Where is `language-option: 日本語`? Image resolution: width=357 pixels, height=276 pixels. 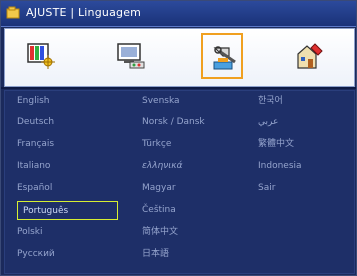 language-option: 日本語 is located at coordinates (155, 254).